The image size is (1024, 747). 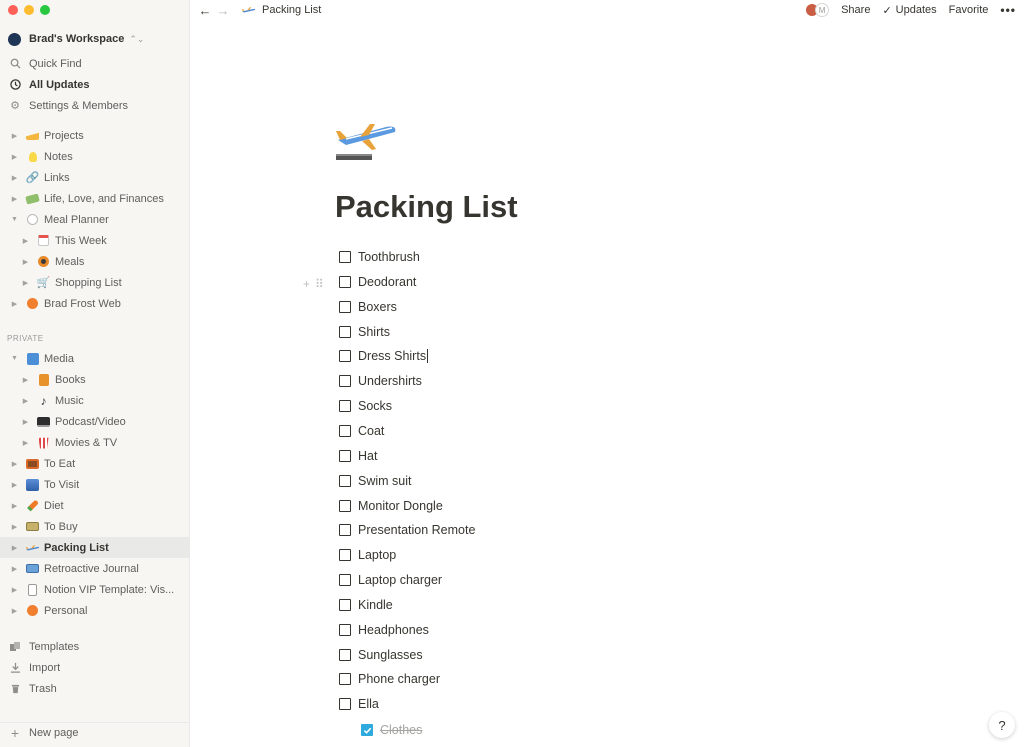 What do you see at coordinates (95, 547) in the screenshot?
I see `sidebar-item-packing-list: ▶ Packing List` at bounding box center [95, 547].